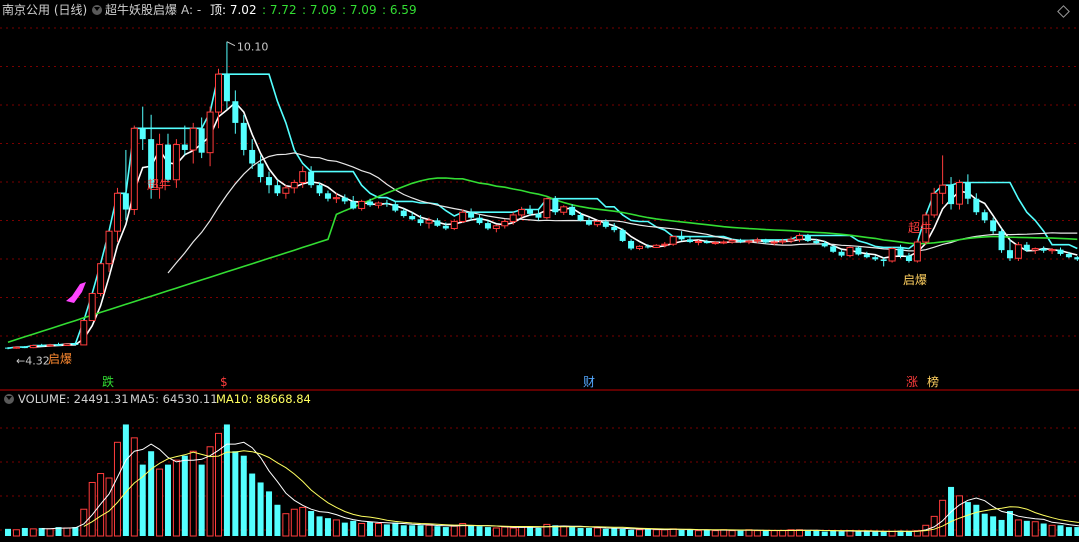 The height and width of the screenshot is (542, 1079). What do you see at coordinates (915, 280) in the screenshot?
I see `annotation-qibao: 启爆` at bounding box center [915, 280].